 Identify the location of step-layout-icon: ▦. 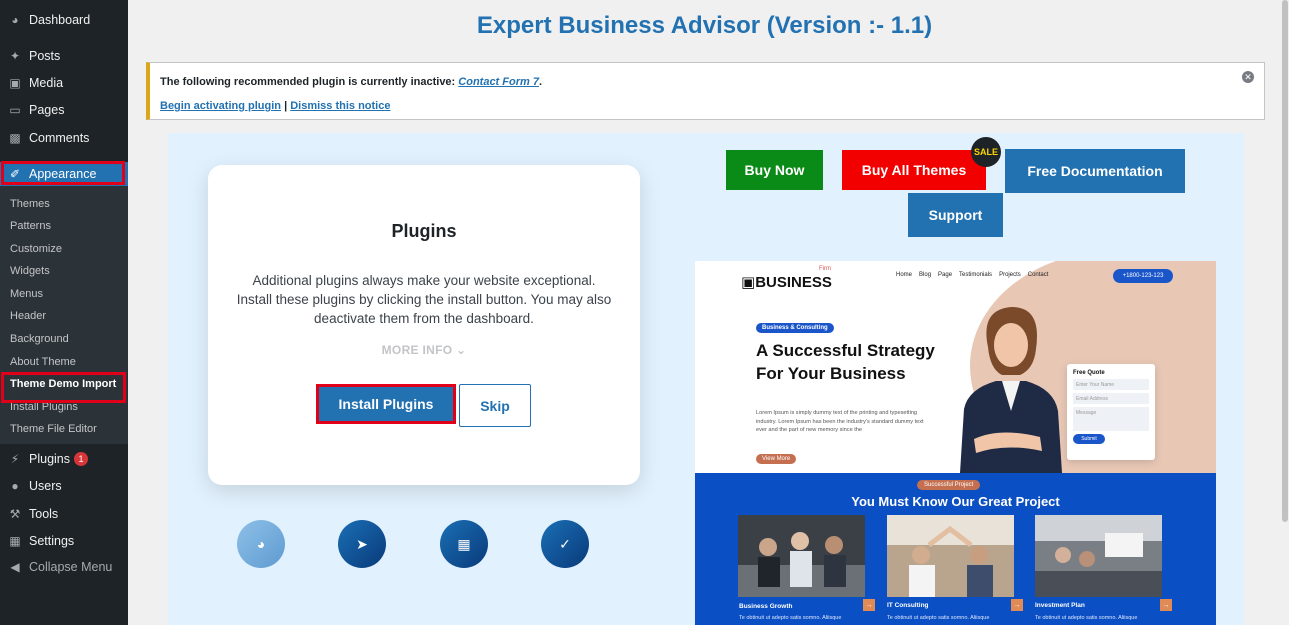
(464, 544).